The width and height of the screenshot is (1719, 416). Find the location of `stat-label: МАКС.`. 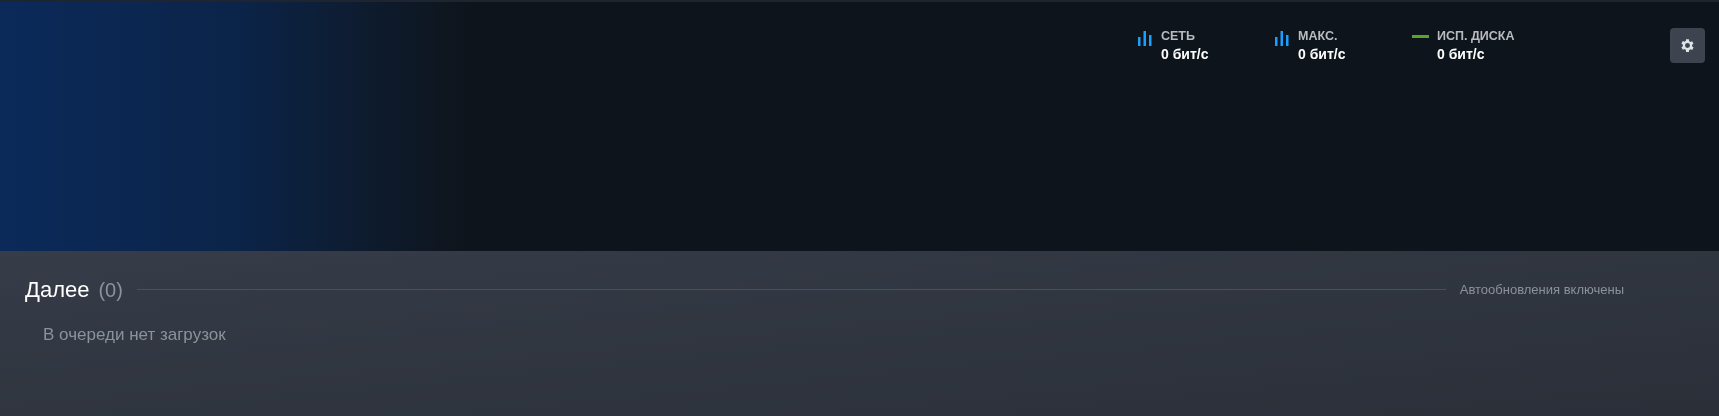

stat-label: МАКС. is located at coordinates (1318, 36).